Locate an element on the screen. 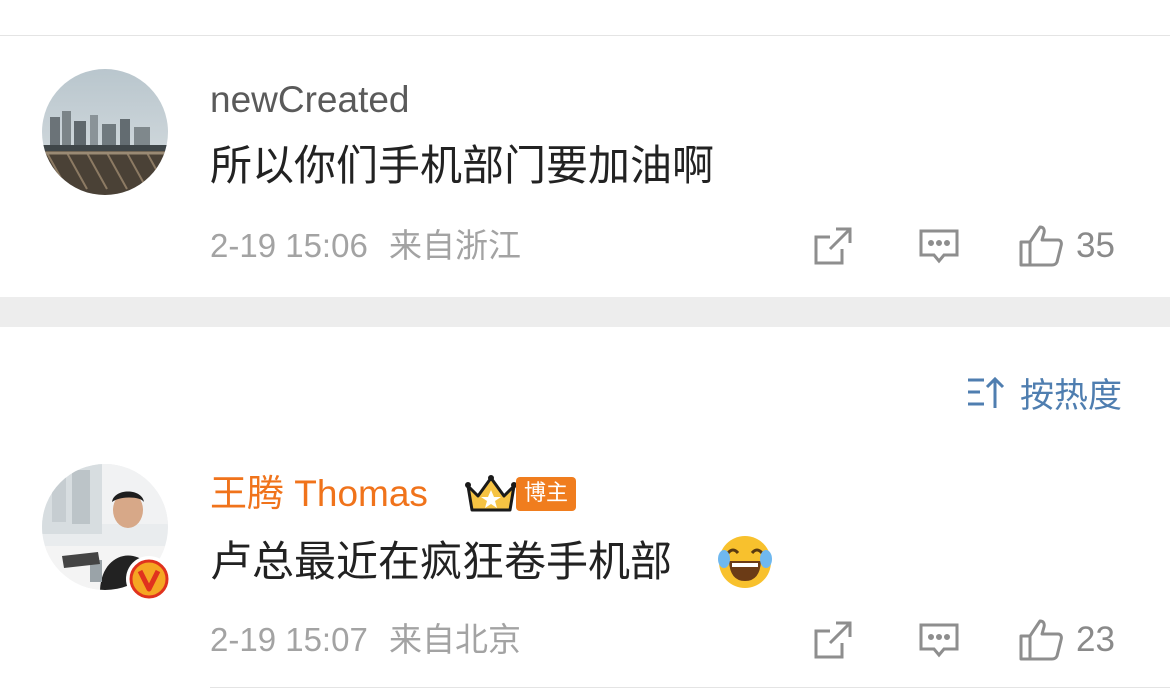  bottom-divider is located at coordinates (690, 687).